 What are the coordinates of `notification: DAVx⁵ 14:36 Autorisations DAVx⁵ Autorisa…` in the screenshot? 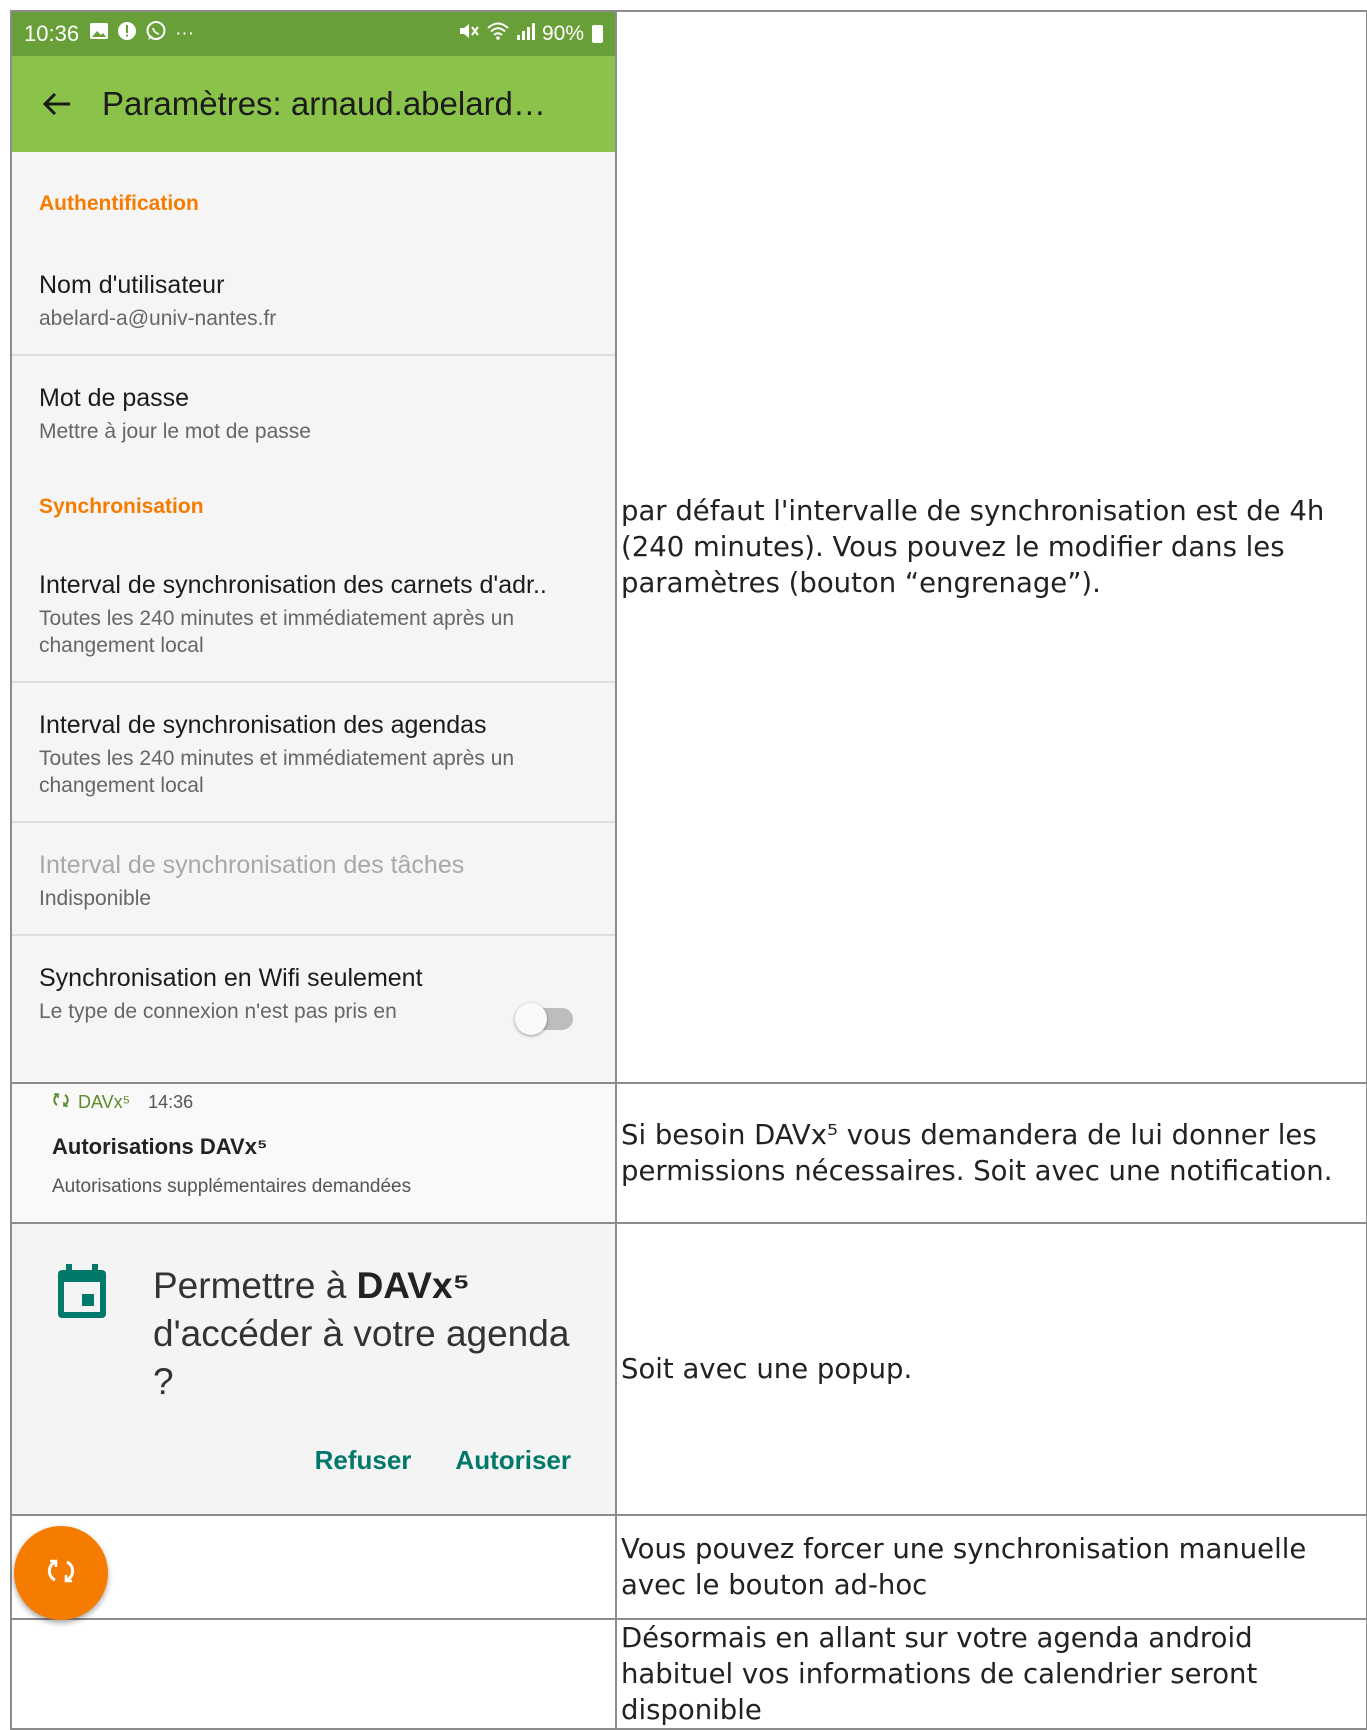 It's located at (313, 1153).